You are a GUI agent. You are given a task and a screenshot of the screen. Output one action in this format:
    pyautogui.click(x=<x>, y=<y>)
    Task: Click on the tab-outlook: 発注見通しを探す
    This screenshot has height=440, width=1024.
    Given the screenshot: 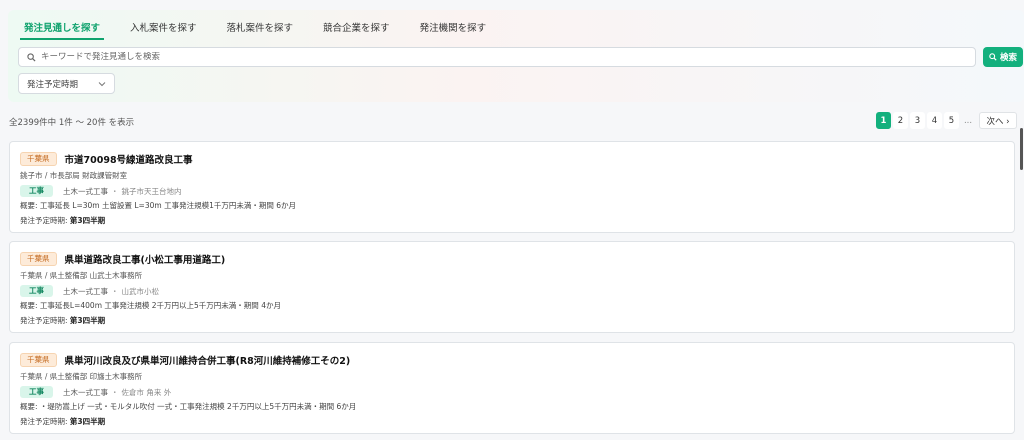 What is the action you would take?
    pyautogui.click(x=62, y=31)
    